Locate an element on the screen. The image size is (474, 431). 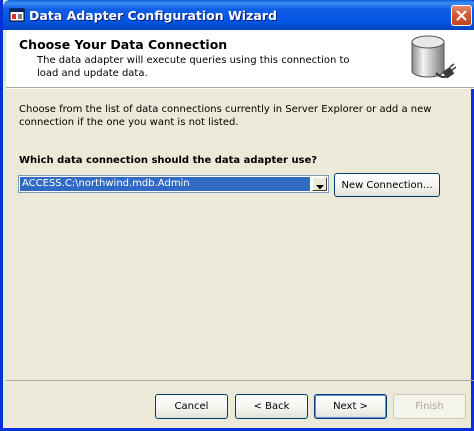
chevron-down-icon is located at coordinates (319, 184).